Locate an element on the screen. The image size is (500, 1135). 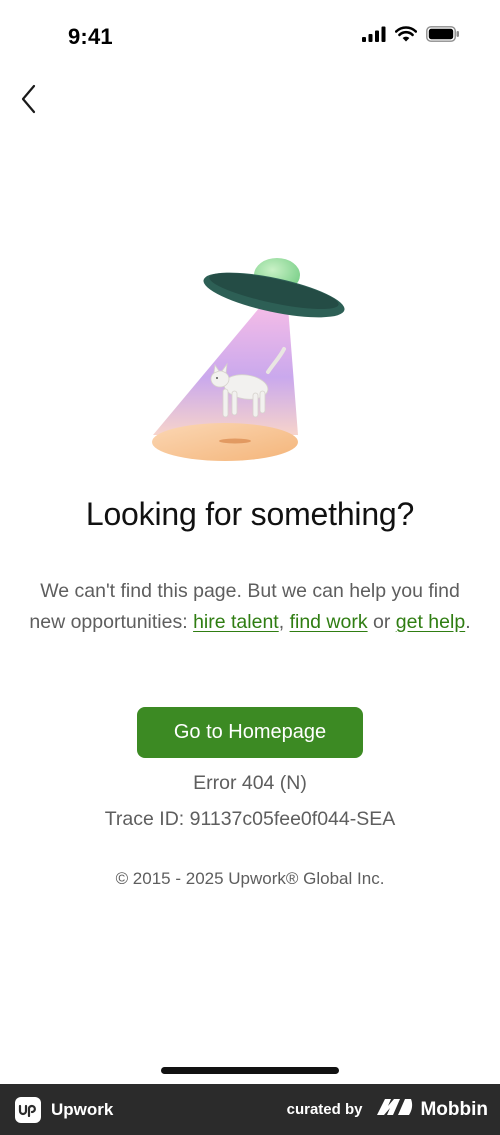
footer-bar: Upwork curated by Mobbin is located at coordinates (250, 1109).